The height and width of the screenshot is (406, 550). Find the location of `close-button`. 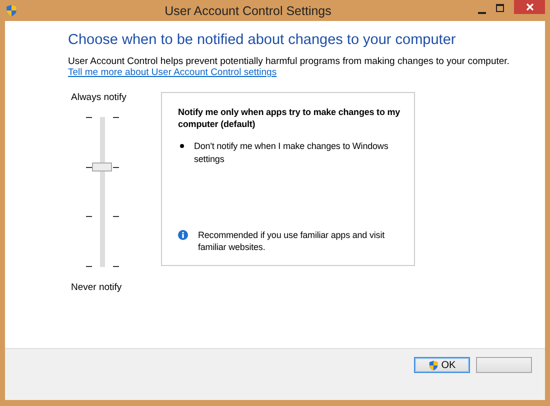

close-button is located at coordinates (529, 7).